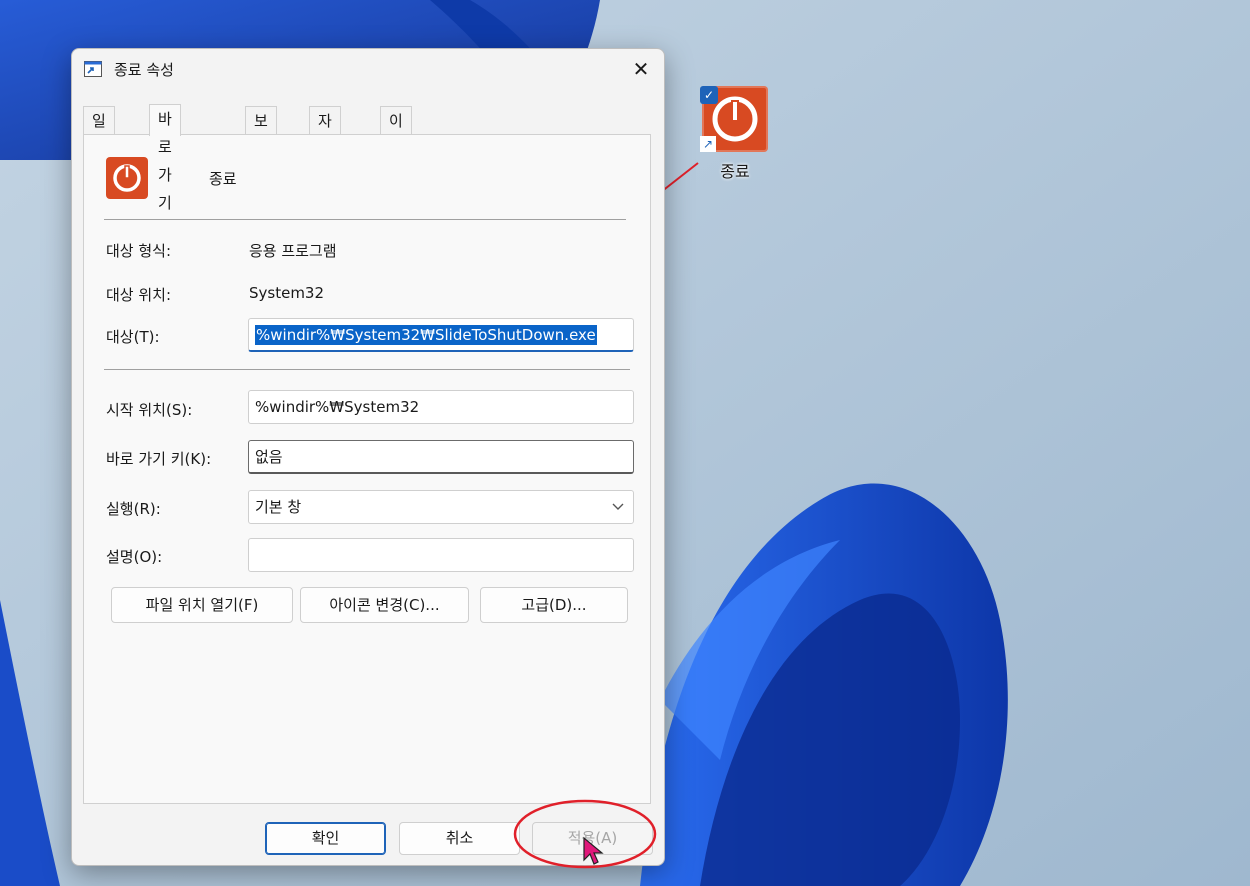  What do you see at coordinates (735, 171) in the screenshot?
I see `desktop-icon-label: 종료` at bounding box center [735, 171].